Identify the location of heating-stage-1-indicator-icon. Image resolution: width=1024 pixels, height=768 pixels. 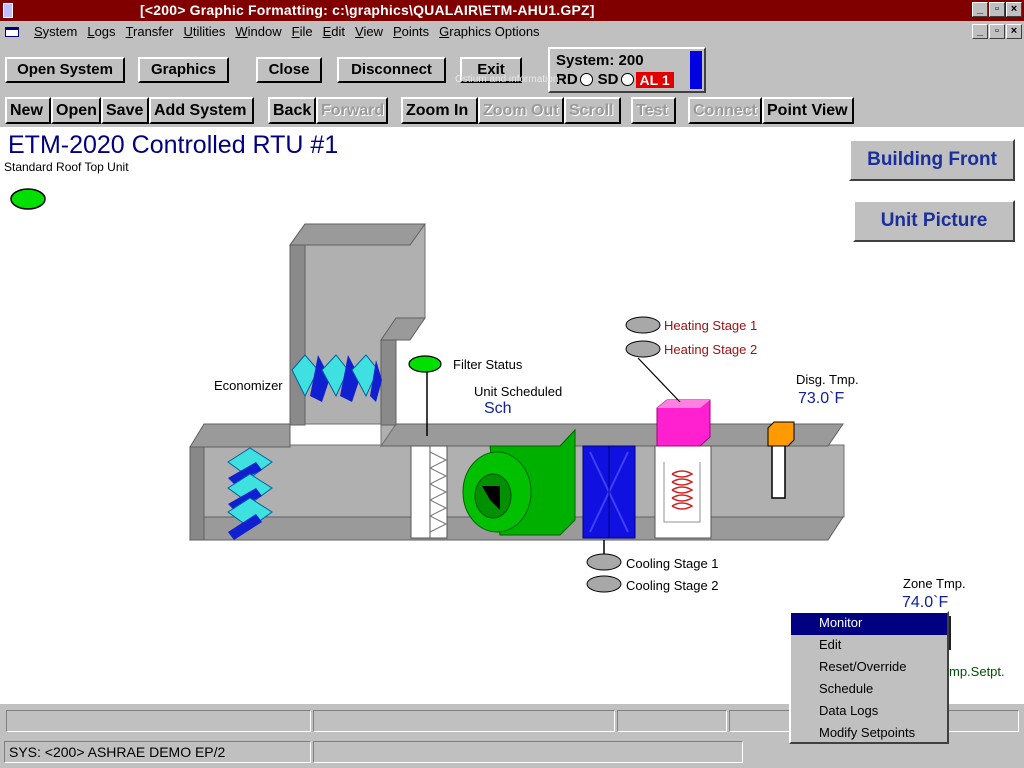
(643, 325).